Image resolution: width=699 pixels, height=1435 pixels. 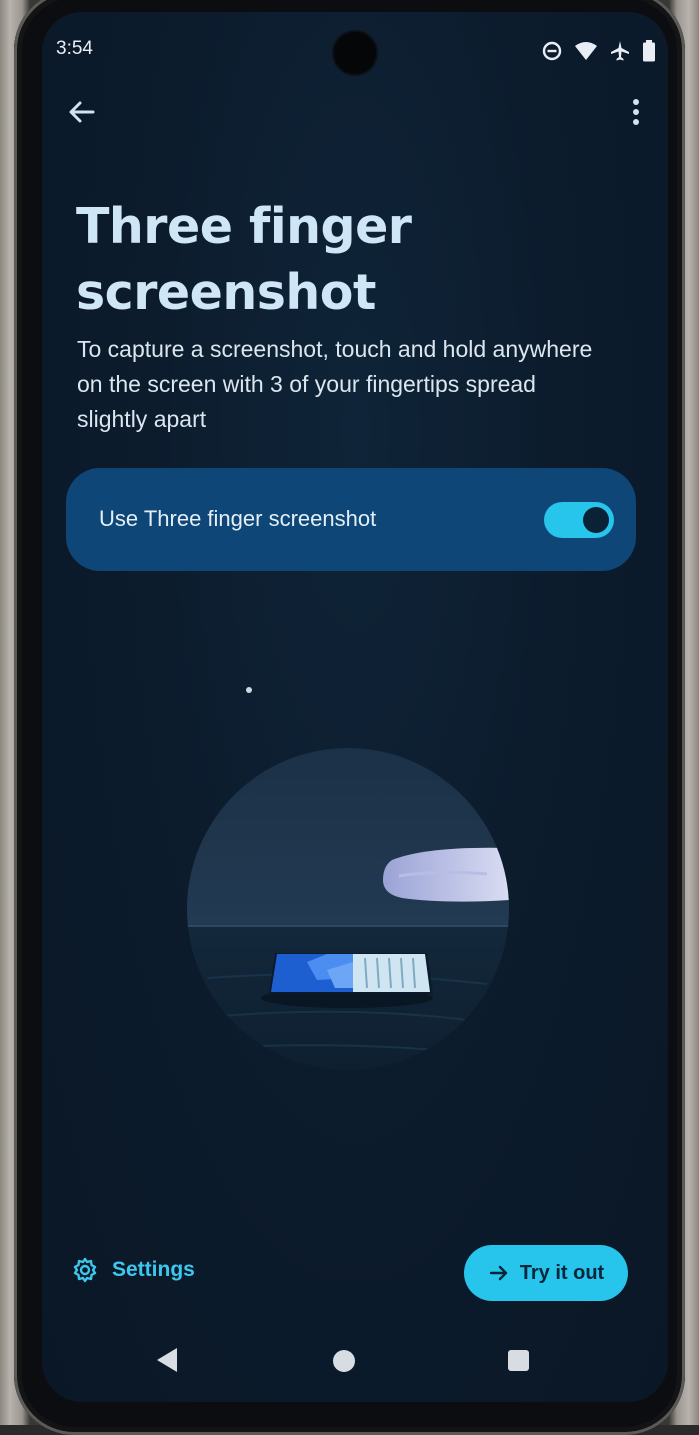 What do you see at coordinates (498, 1273) in the screenshot?
I see `arrow-right-icon` at bounding box center [498, 1273].